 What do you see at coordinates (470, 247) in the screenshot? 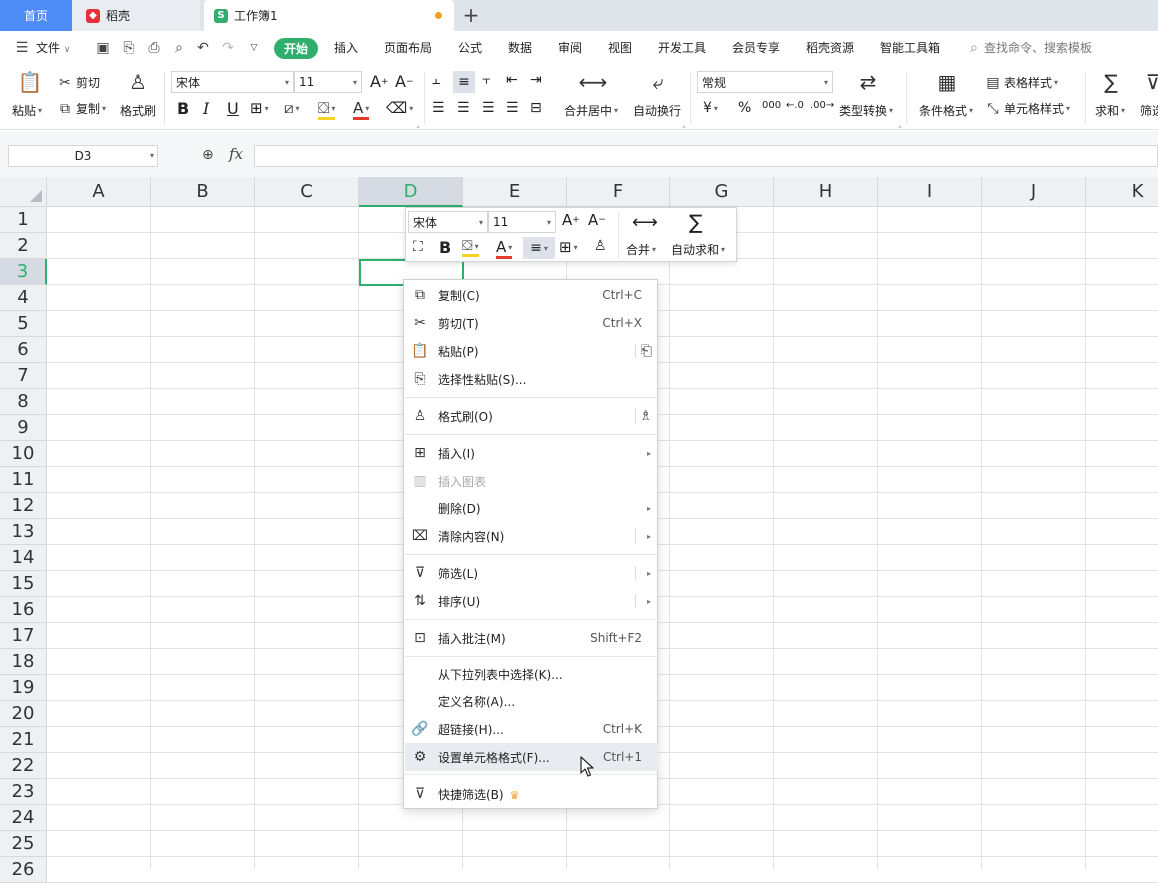
I see `mini-fill-color-icon: ⛋ ▾` at bounding box center [470, 247].